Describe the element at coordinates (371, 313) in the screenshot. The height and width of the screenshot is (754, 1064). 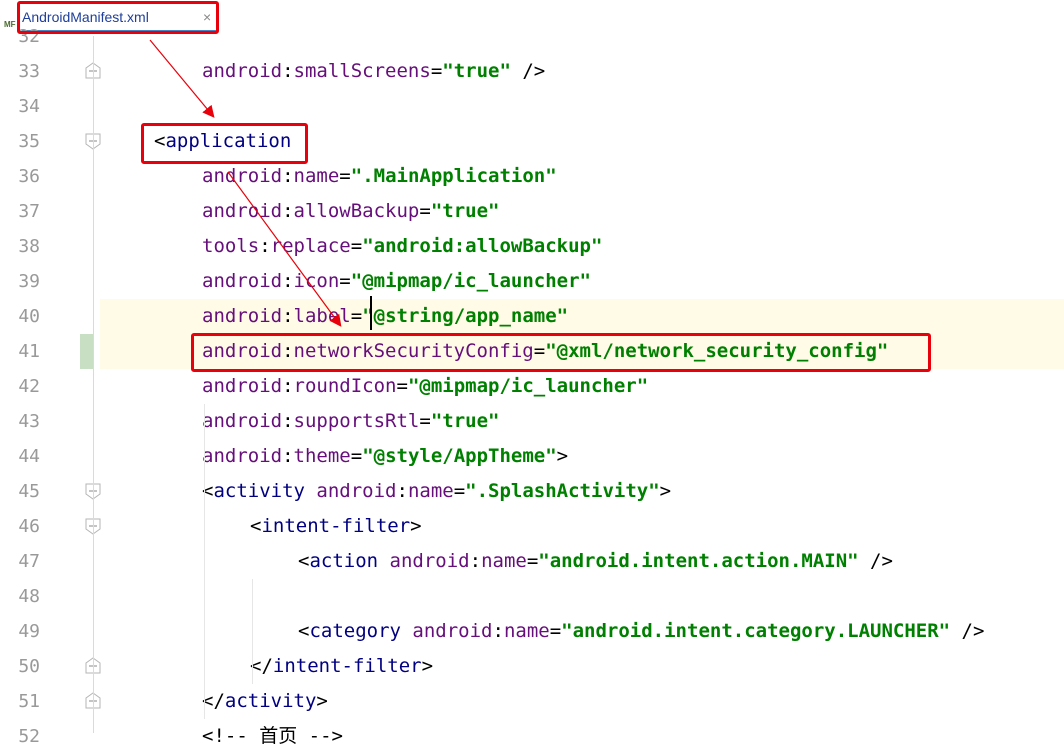
I see `text-cursor` at that location.